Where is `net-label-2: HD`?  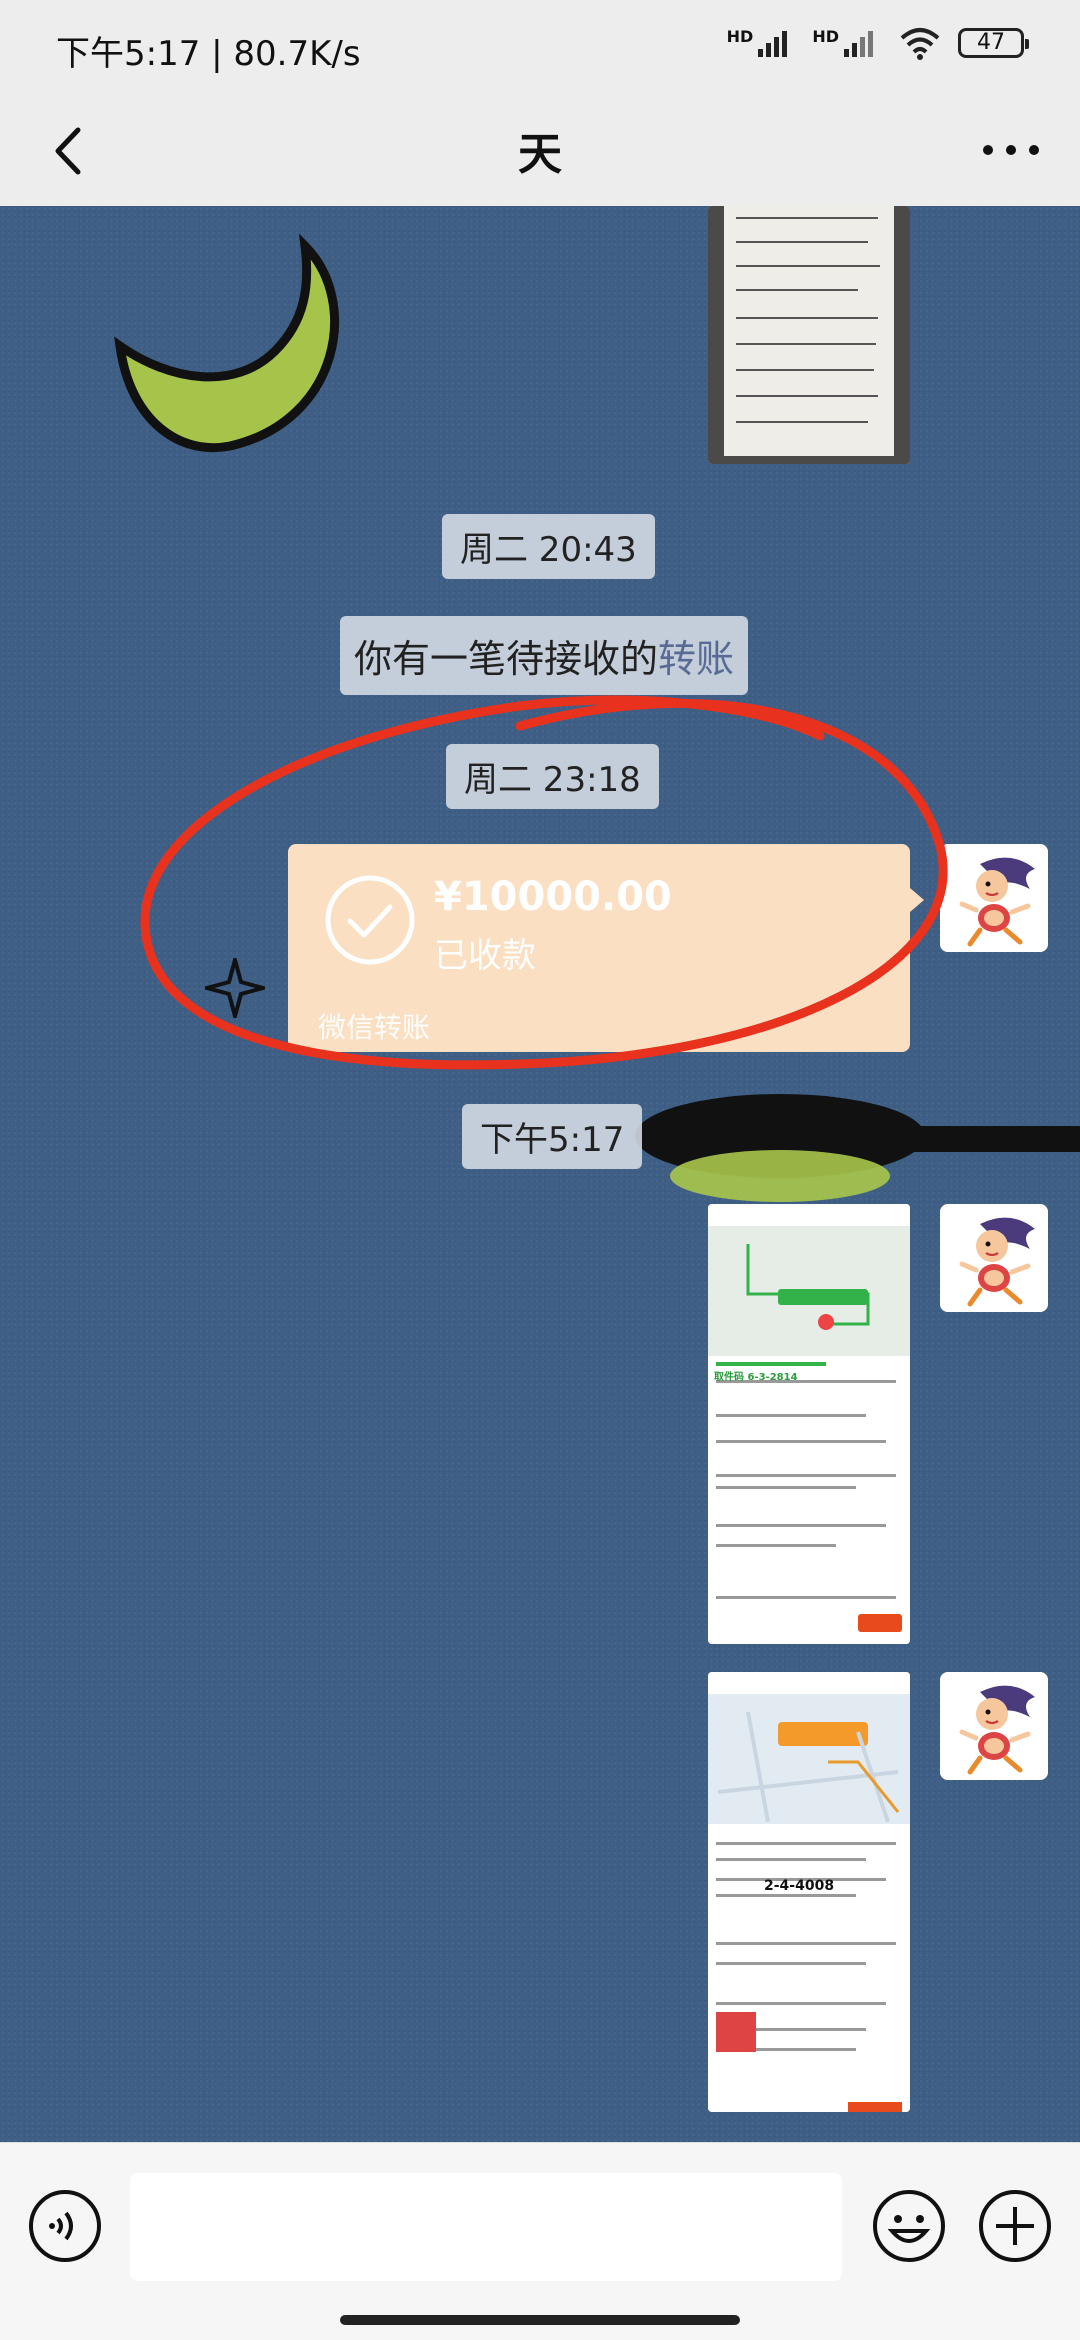 net-label-2: HD is located at coordinates (825, 36).